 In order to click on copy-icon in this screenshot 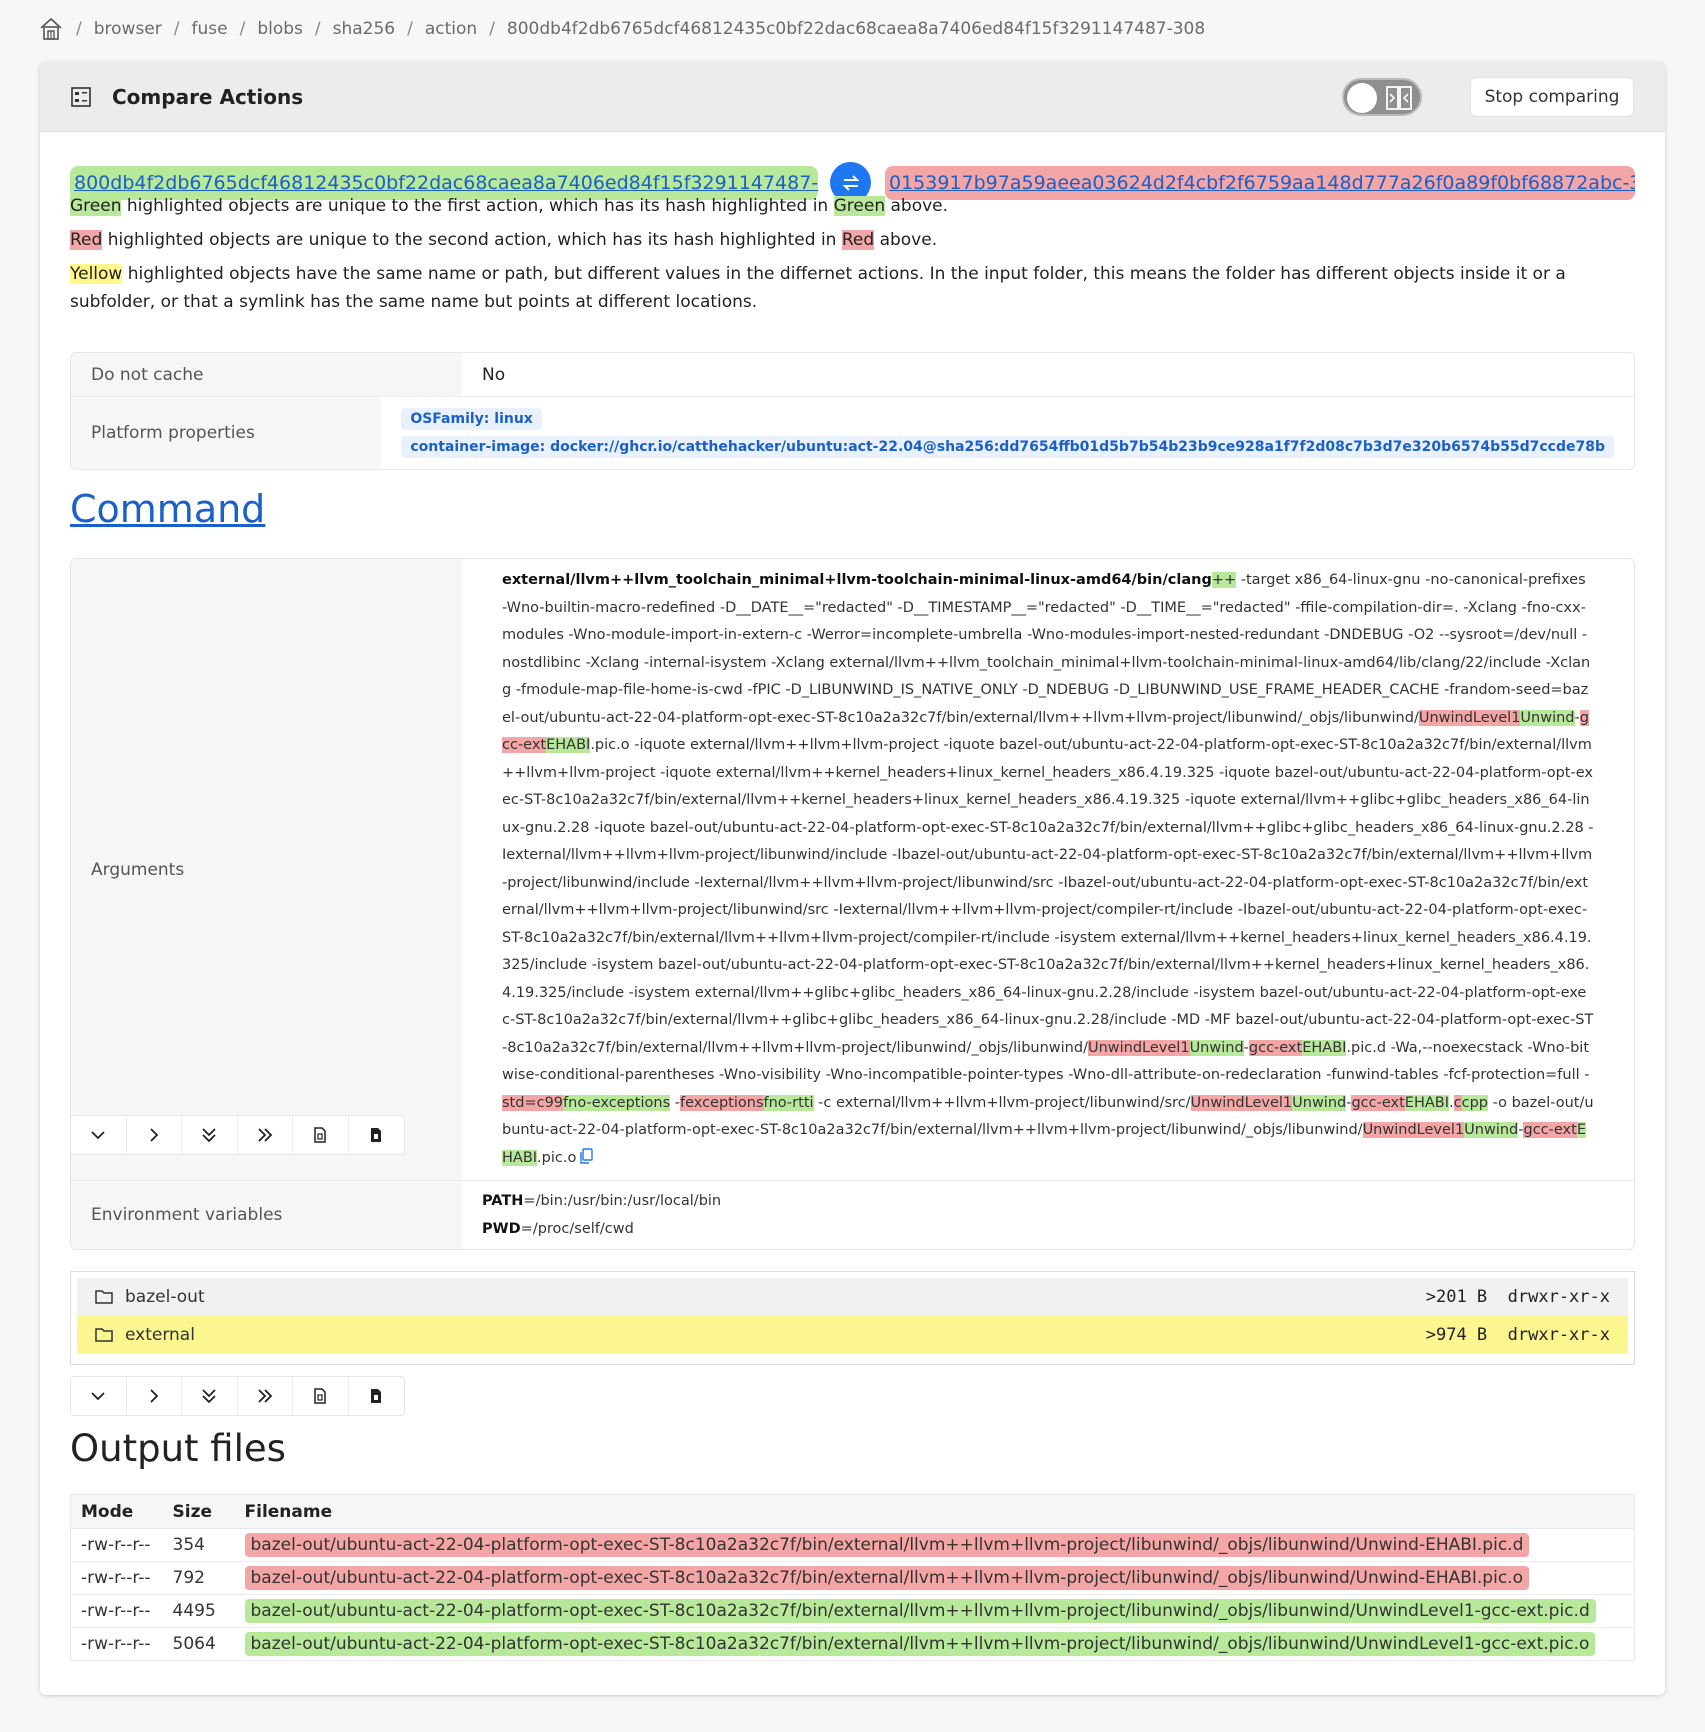, I will do `click(587, 1155)`.